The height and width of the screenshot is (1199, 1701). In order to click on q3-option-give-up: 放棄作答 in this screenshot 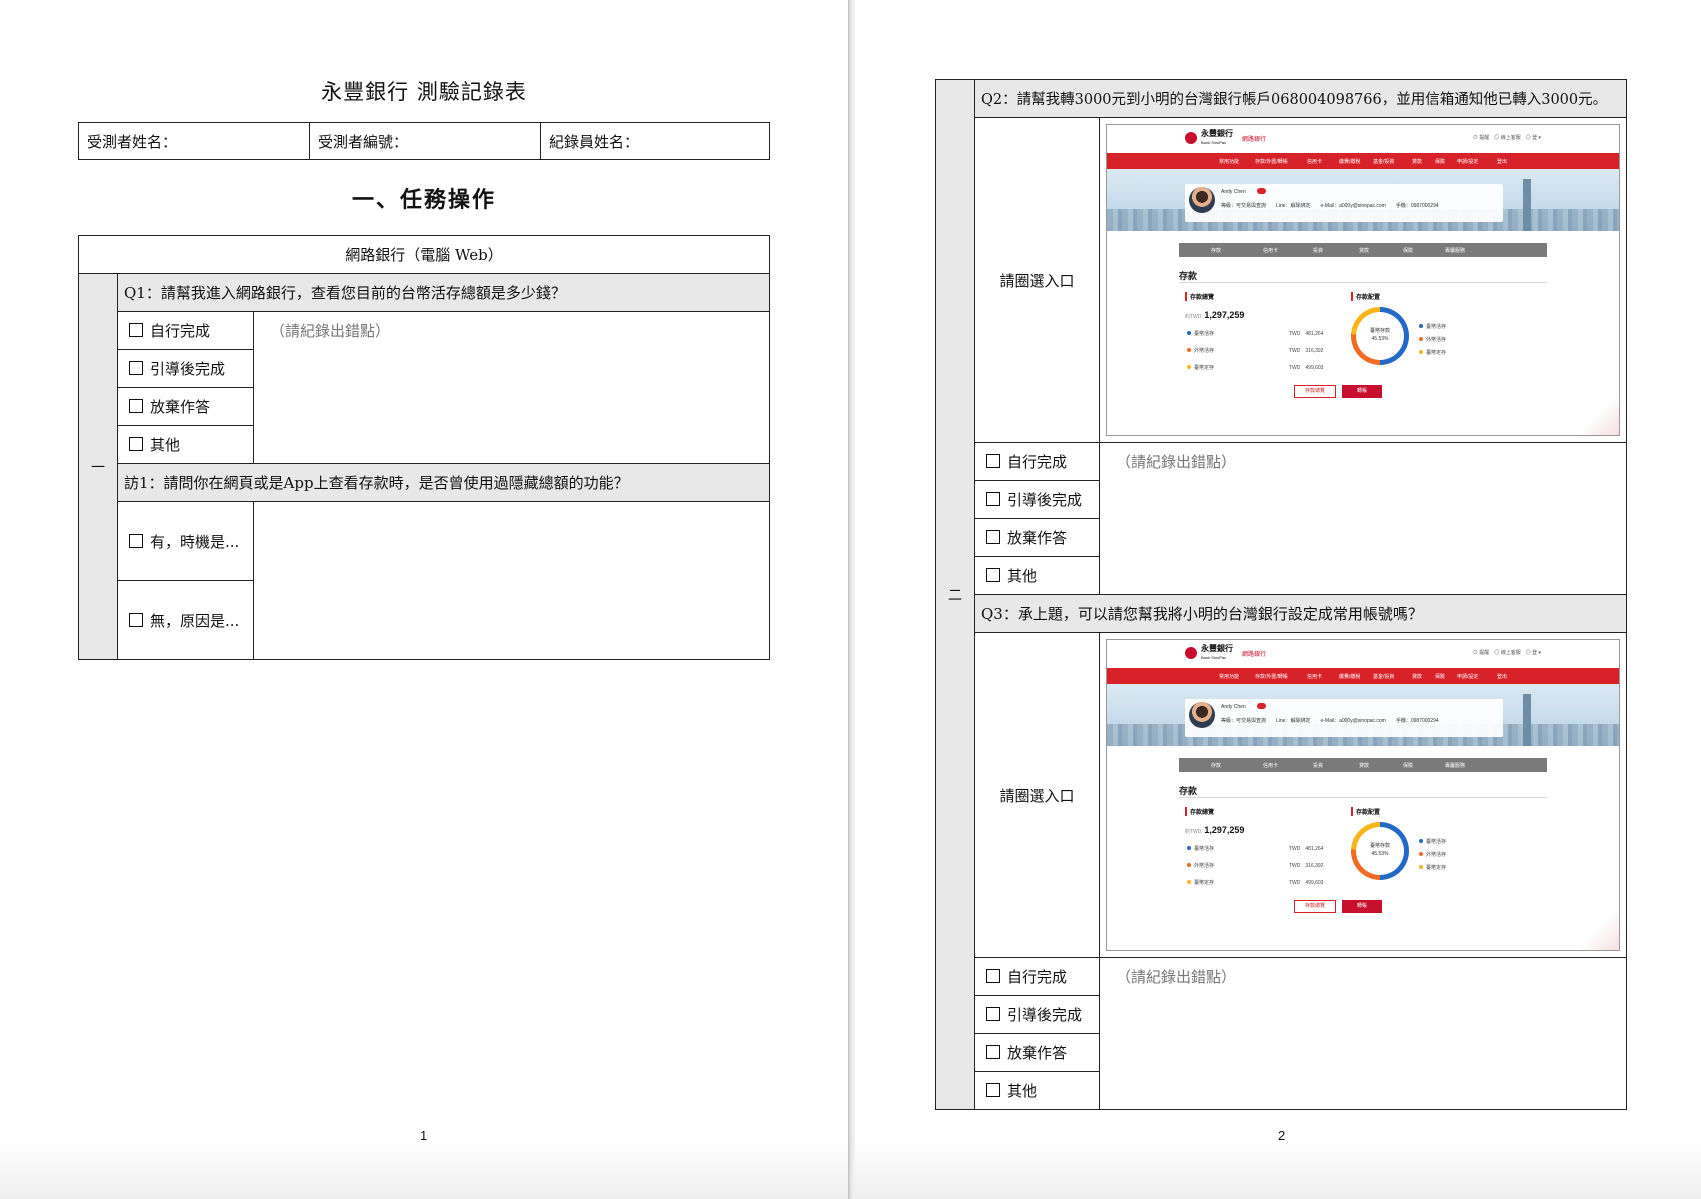, I will do `click(1037, 1052)`.